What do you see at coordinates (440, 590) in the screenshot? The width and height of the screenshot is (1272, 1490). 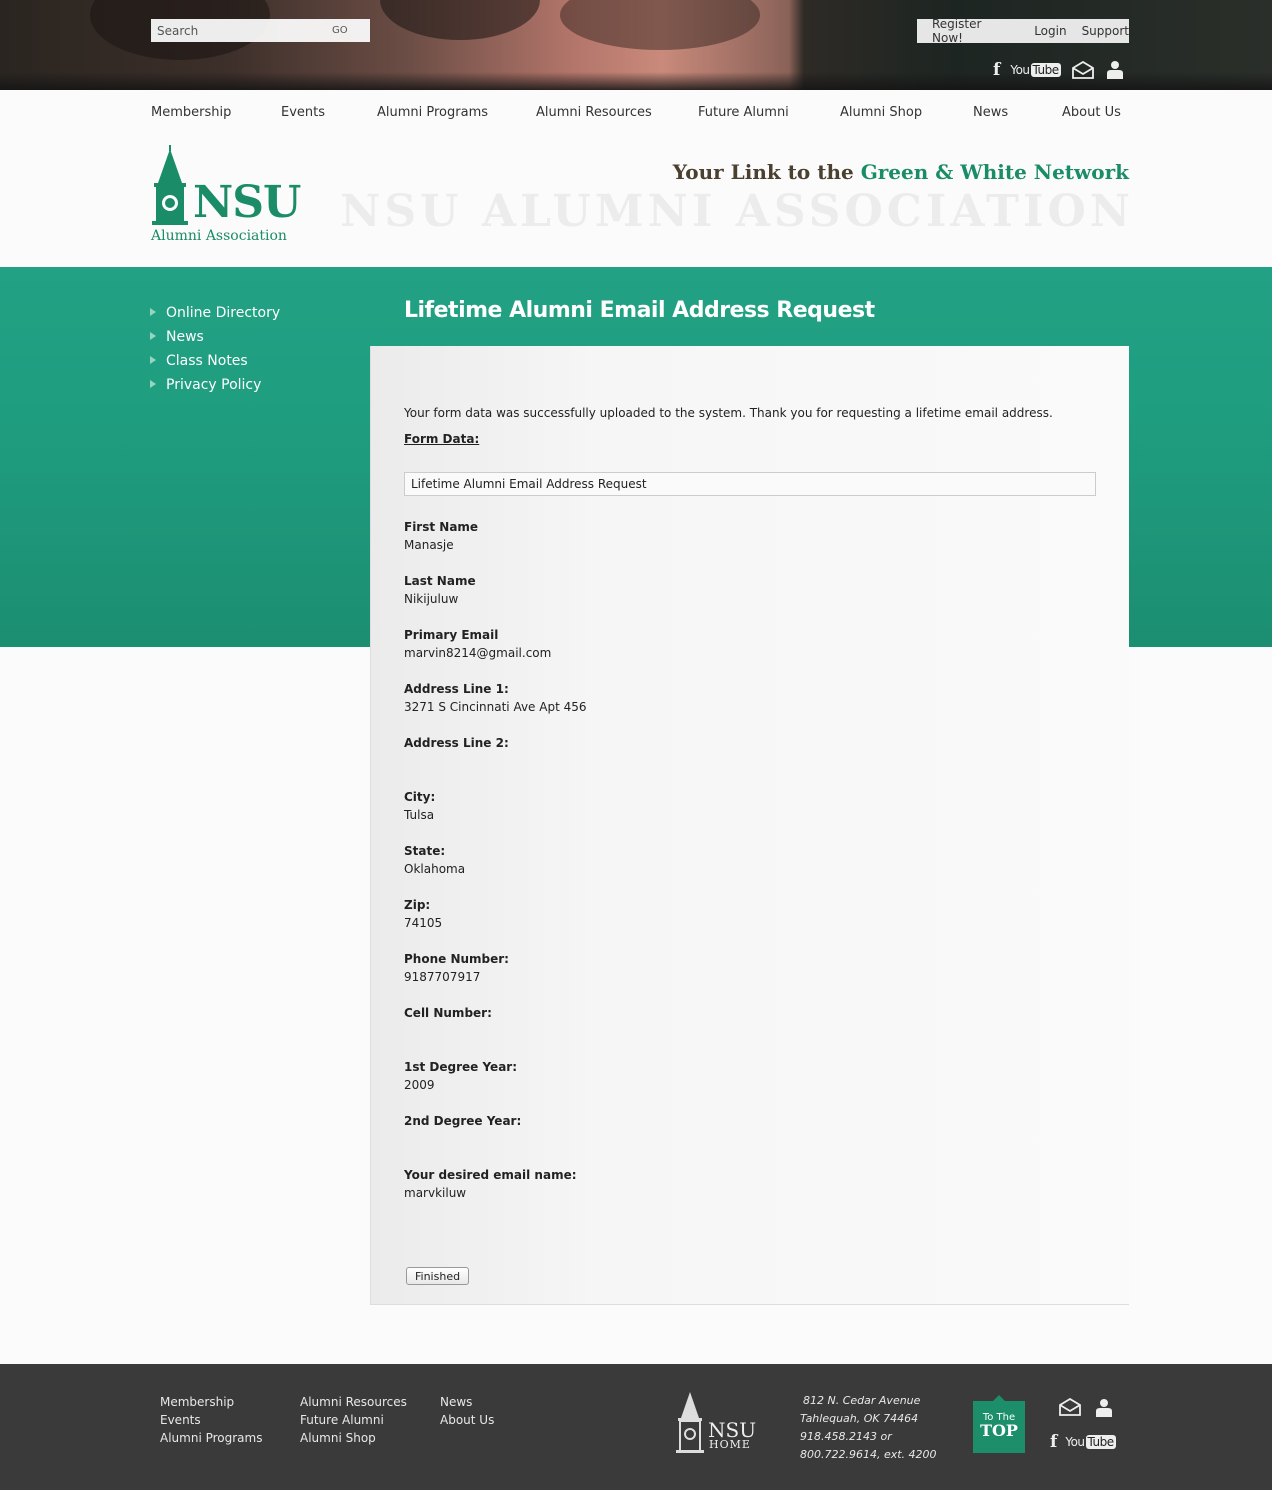 I see `field-last-name: Last Name Nikijuluw` at bounding box center [440, 590].